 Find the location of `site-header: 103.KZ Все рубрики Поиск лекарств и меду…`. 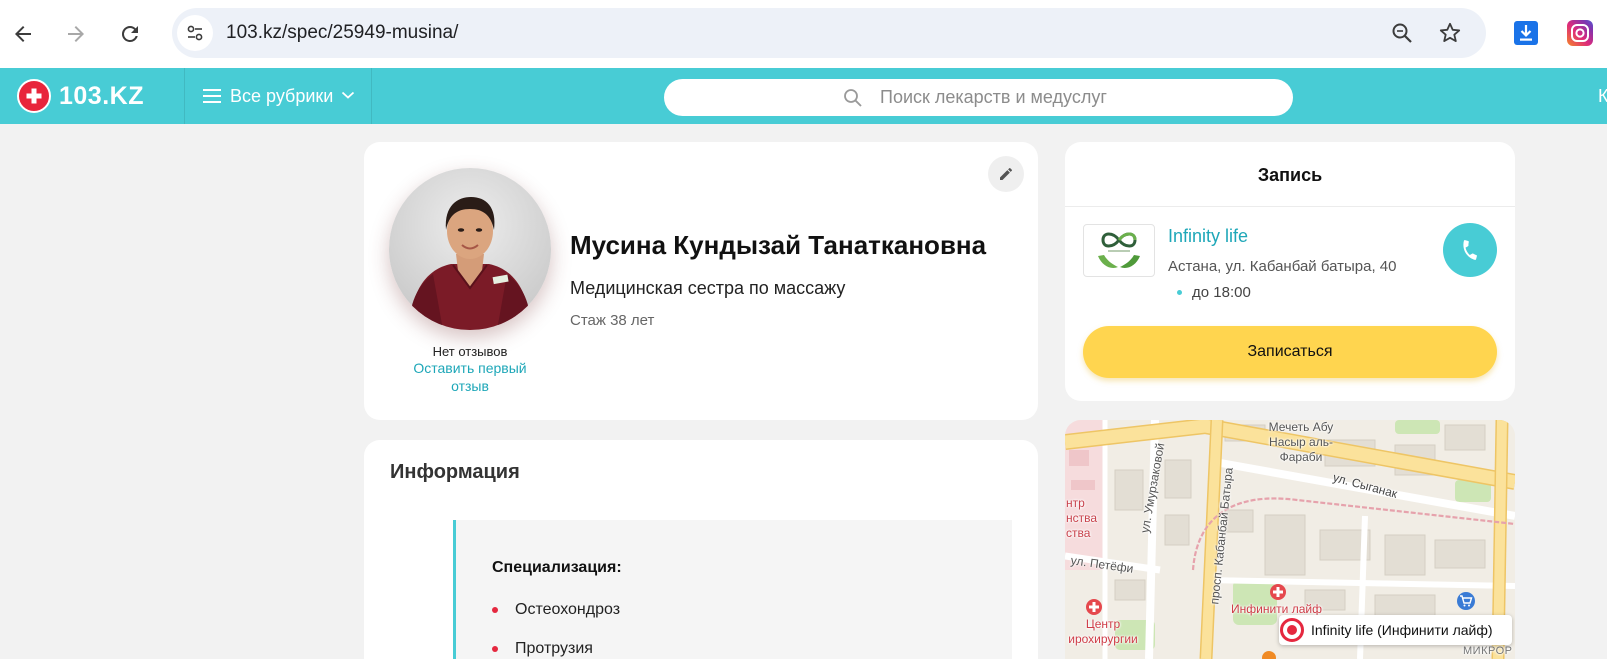

site-header: 103.KZ Все рубрики Поиск лекарств и меду… is located at coordinates (803, 96).